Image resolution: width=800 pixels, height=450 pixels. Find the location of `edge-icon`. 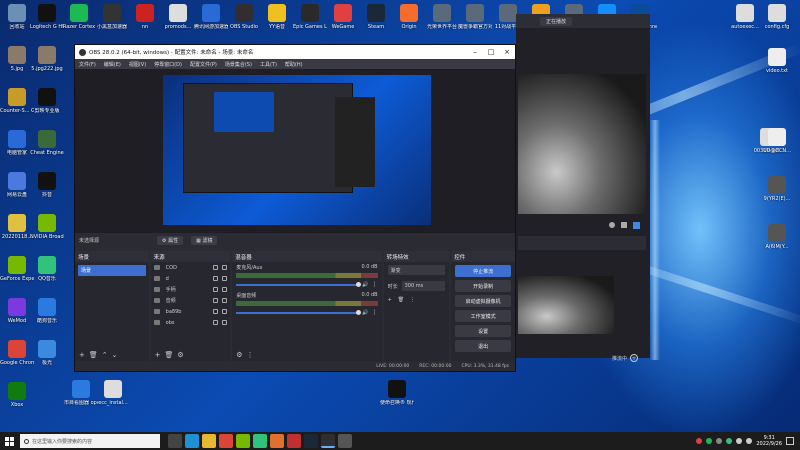

edge-icon is located at coordinates (192, 441).